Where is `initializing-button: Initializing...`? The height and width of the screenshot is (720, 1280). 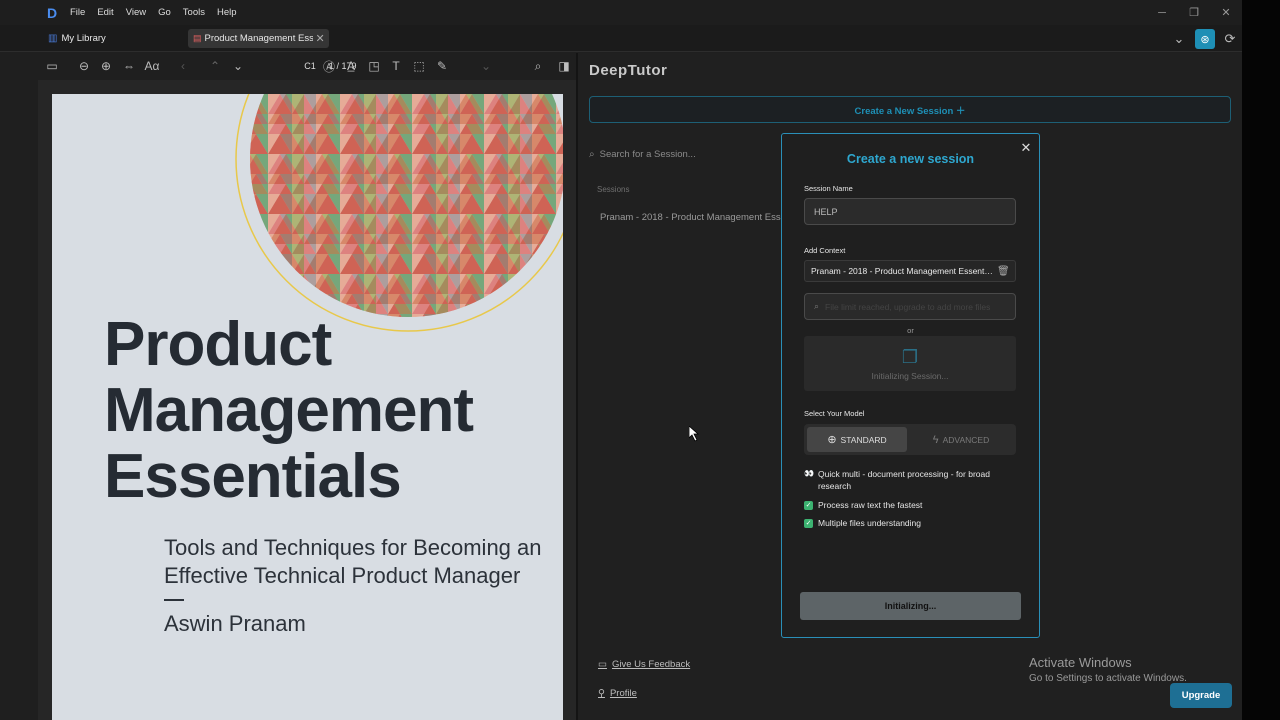 initializing-button: Initializing... is located at coordinates (910, 606).